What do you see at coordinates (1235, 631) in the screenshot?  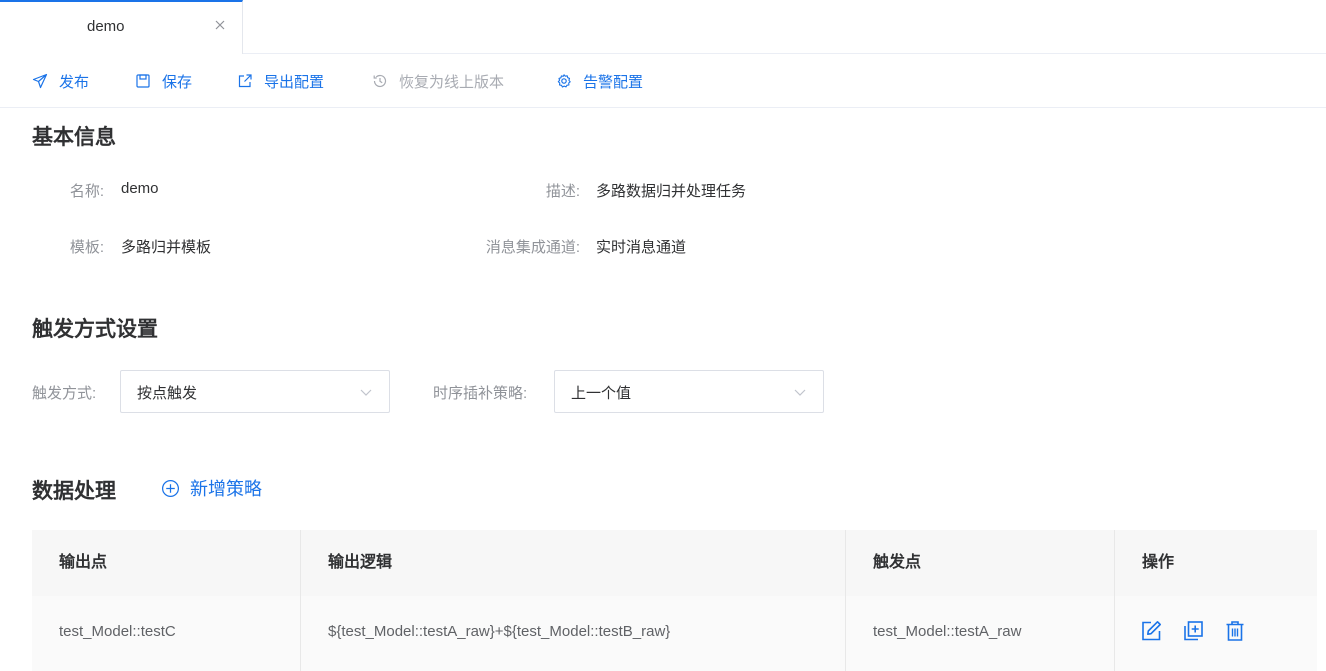 I see `trash-icon` at bounding box center [1235, 631].